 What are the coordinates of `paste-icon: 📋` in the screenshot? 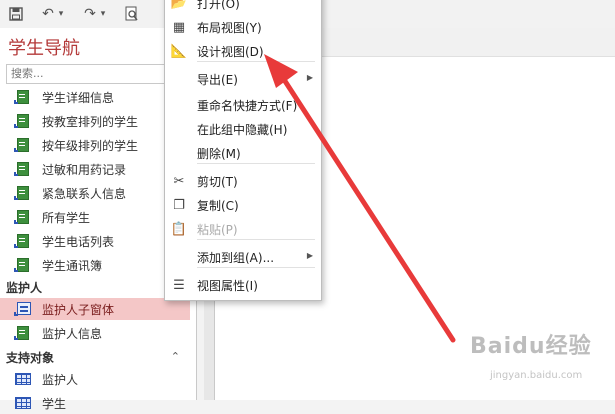 It's located at (179, 229).